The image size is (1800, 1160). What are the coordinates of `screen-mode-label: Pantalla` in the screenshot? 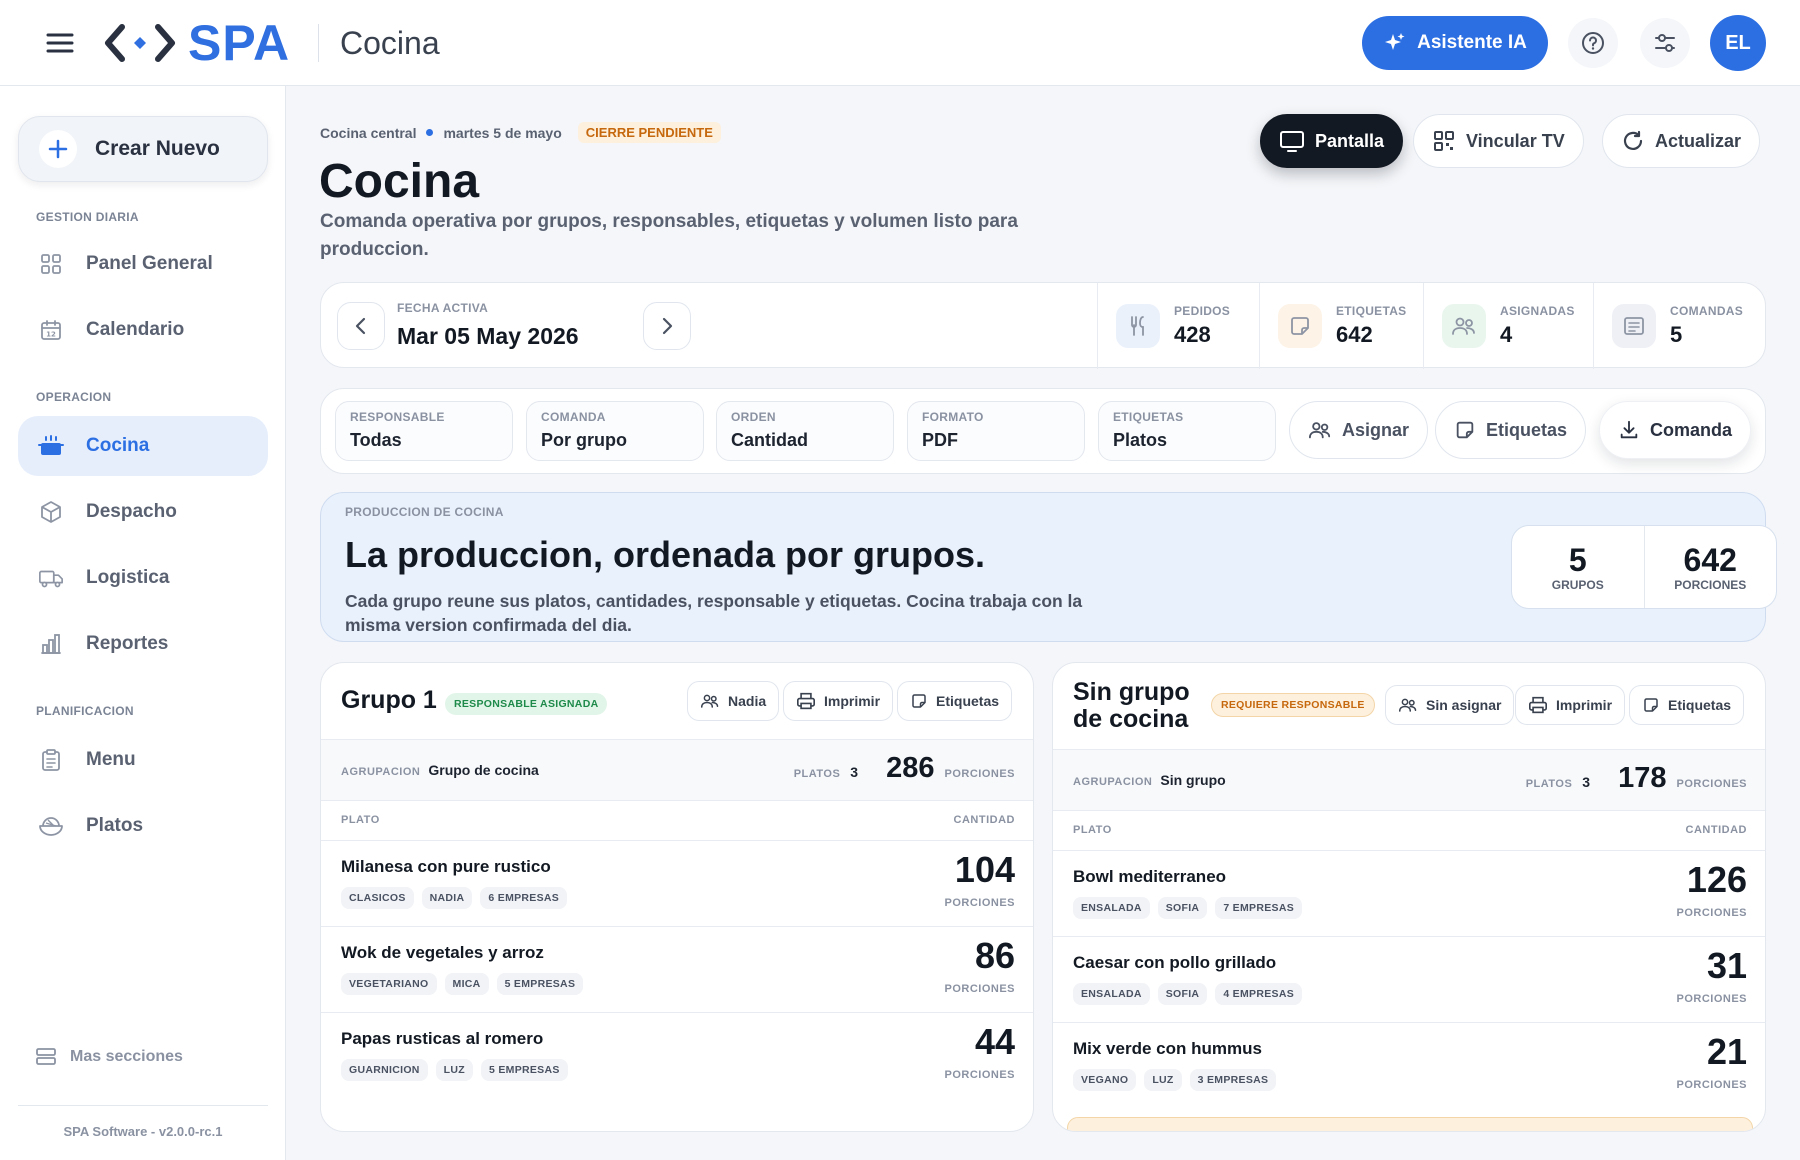 It's located at (1350, 140).